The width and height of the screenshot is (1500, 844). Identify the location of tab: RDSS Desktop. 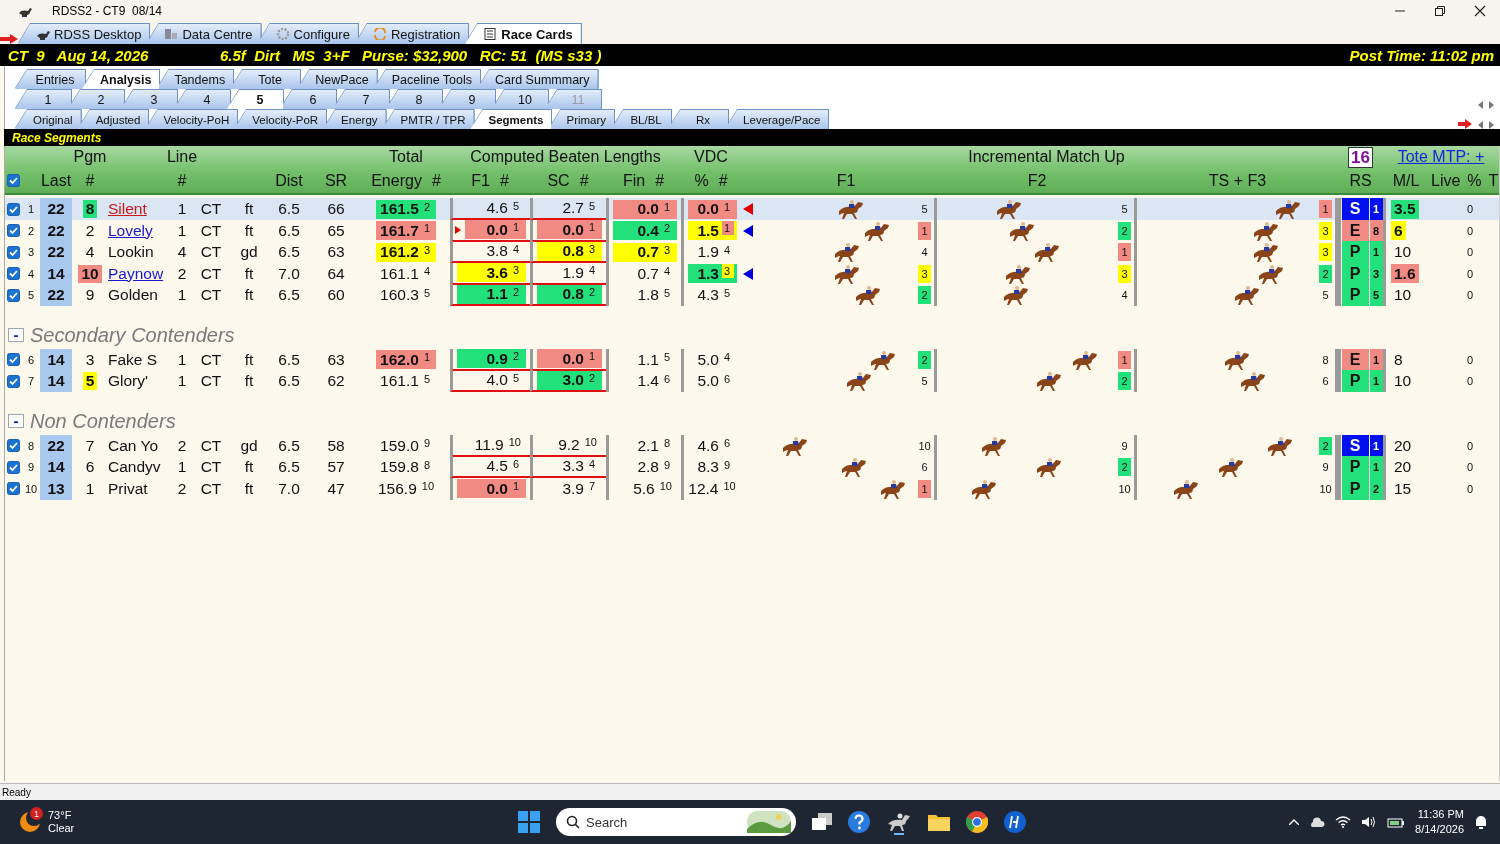
(84, 34).